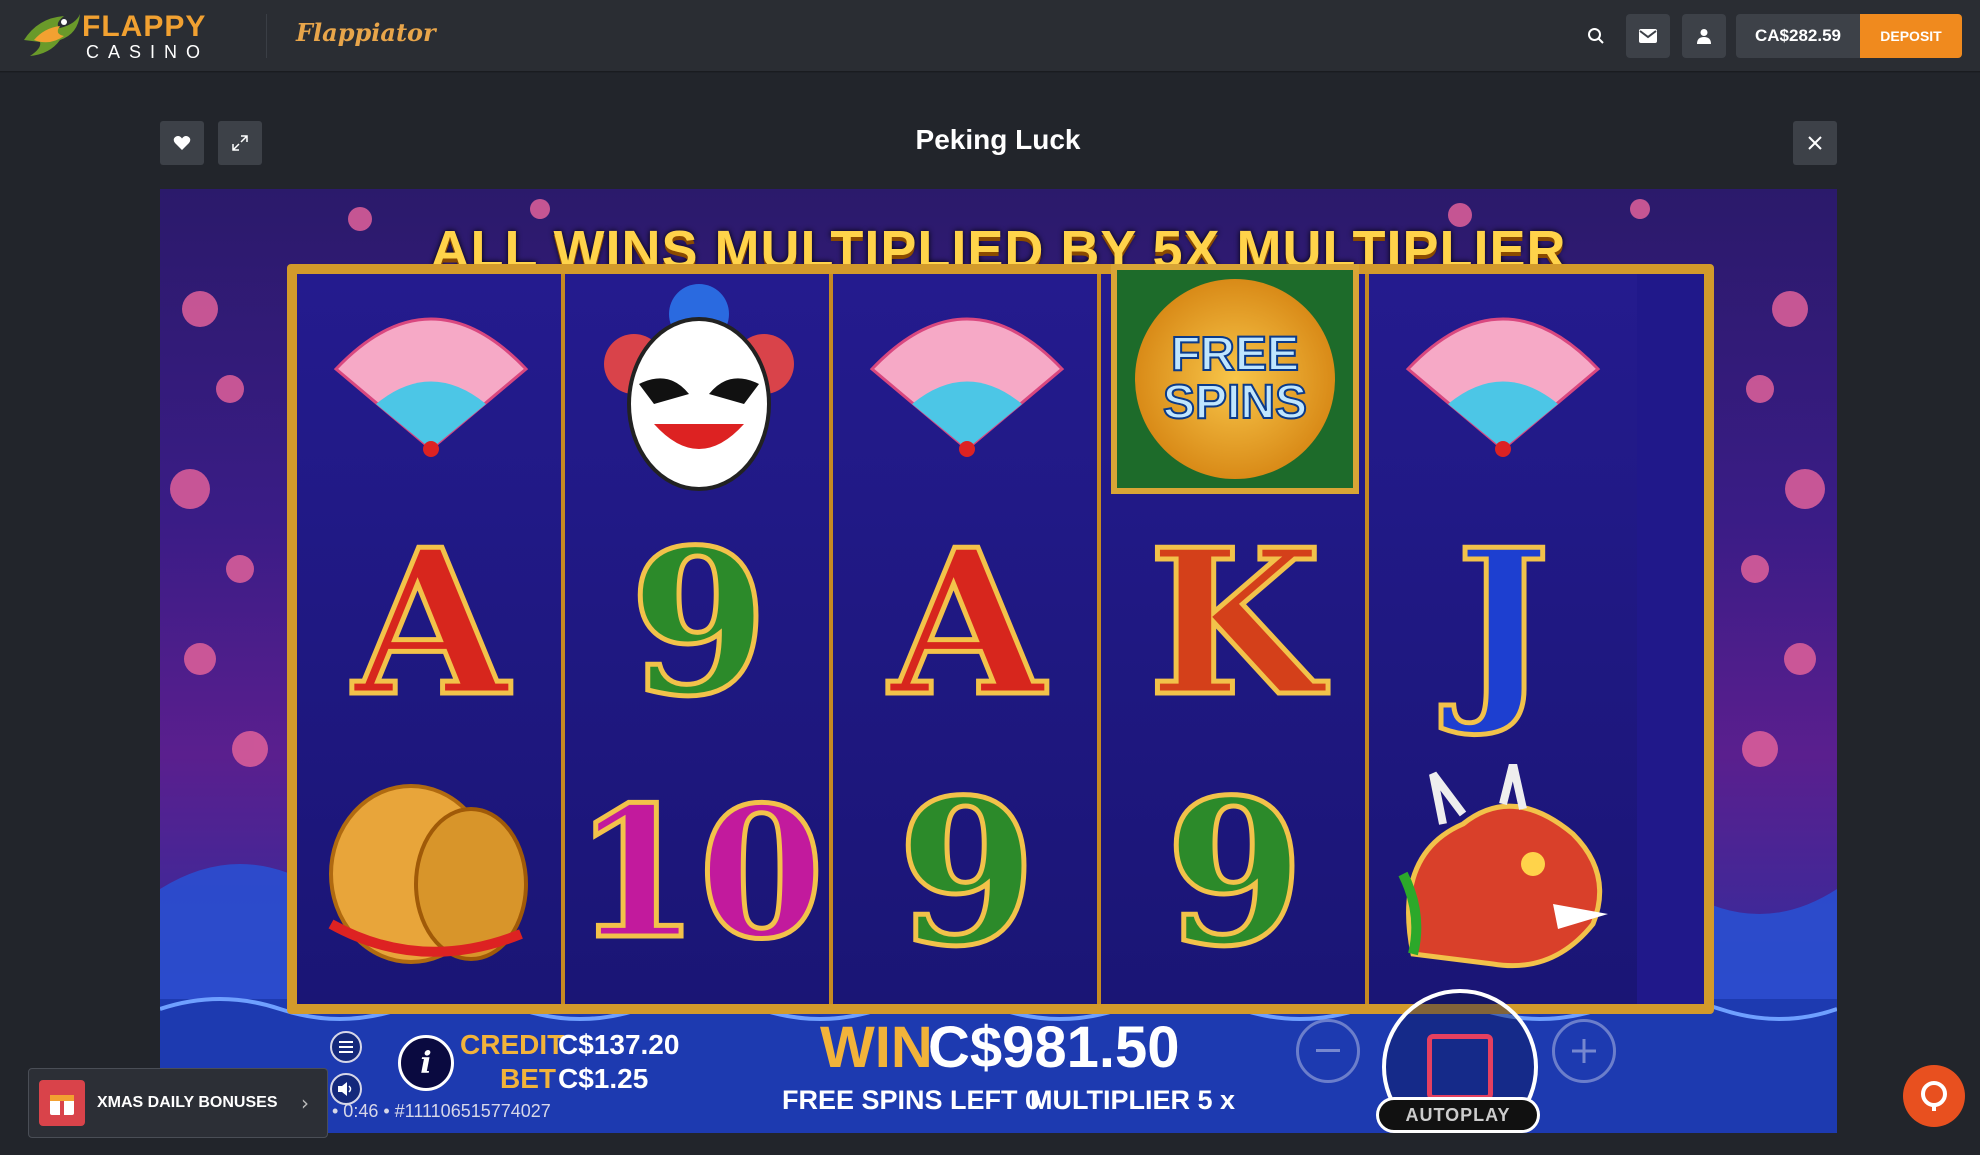 Image resolution: width=1980 pixels, height=1155 pixels. I want to click on account-button, so click(1704, 36).